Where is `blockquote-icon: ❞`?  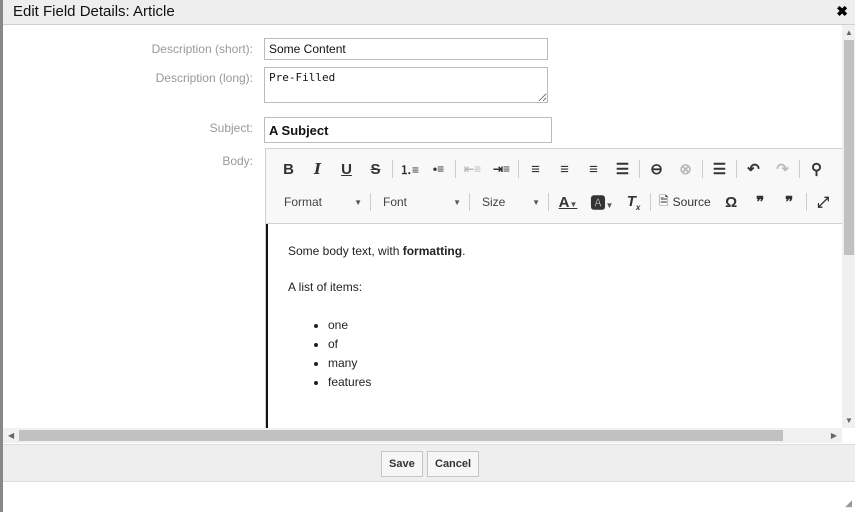
blockquote-icon: ❞ is located at coordinates (760, 202).